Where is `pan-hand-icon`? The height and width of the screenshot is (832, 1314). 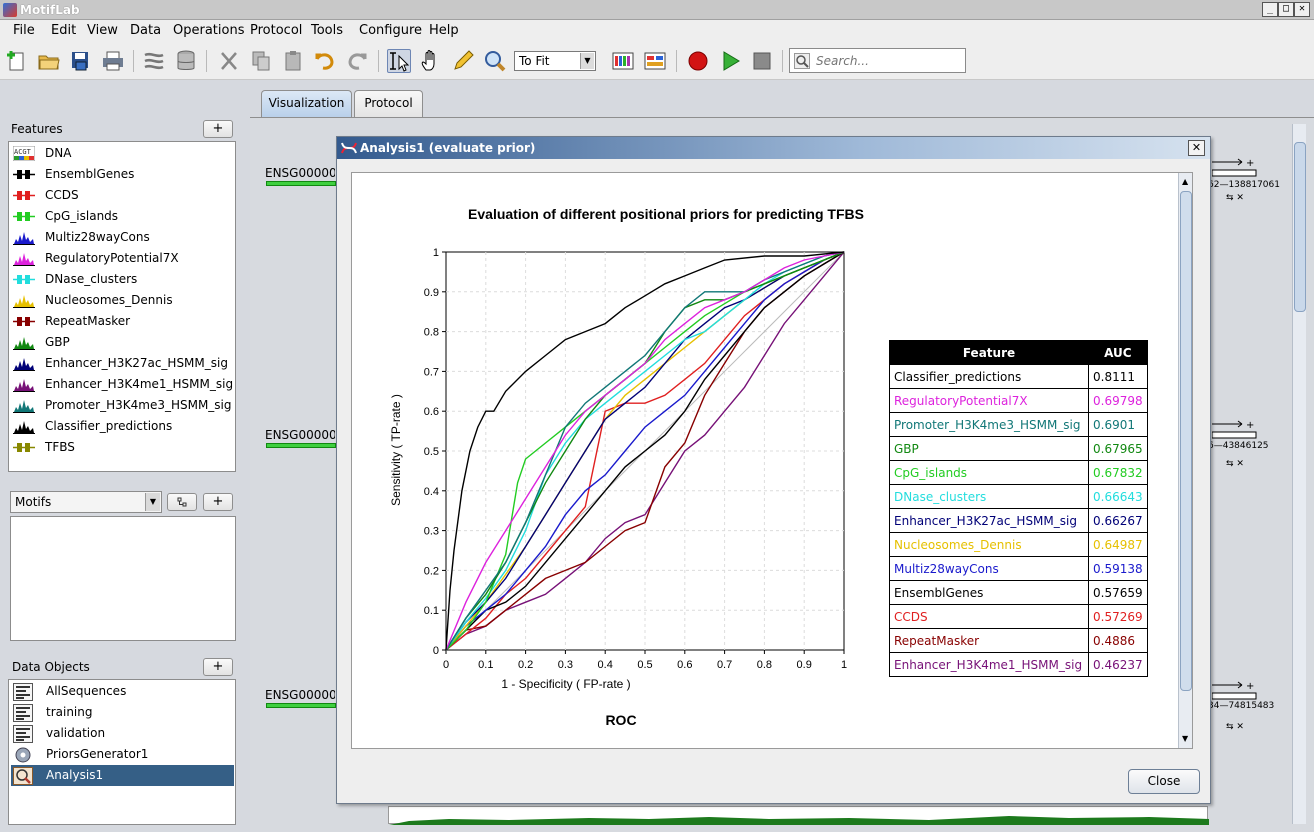
pan-hand-icon is located at coordinates (431, 61).